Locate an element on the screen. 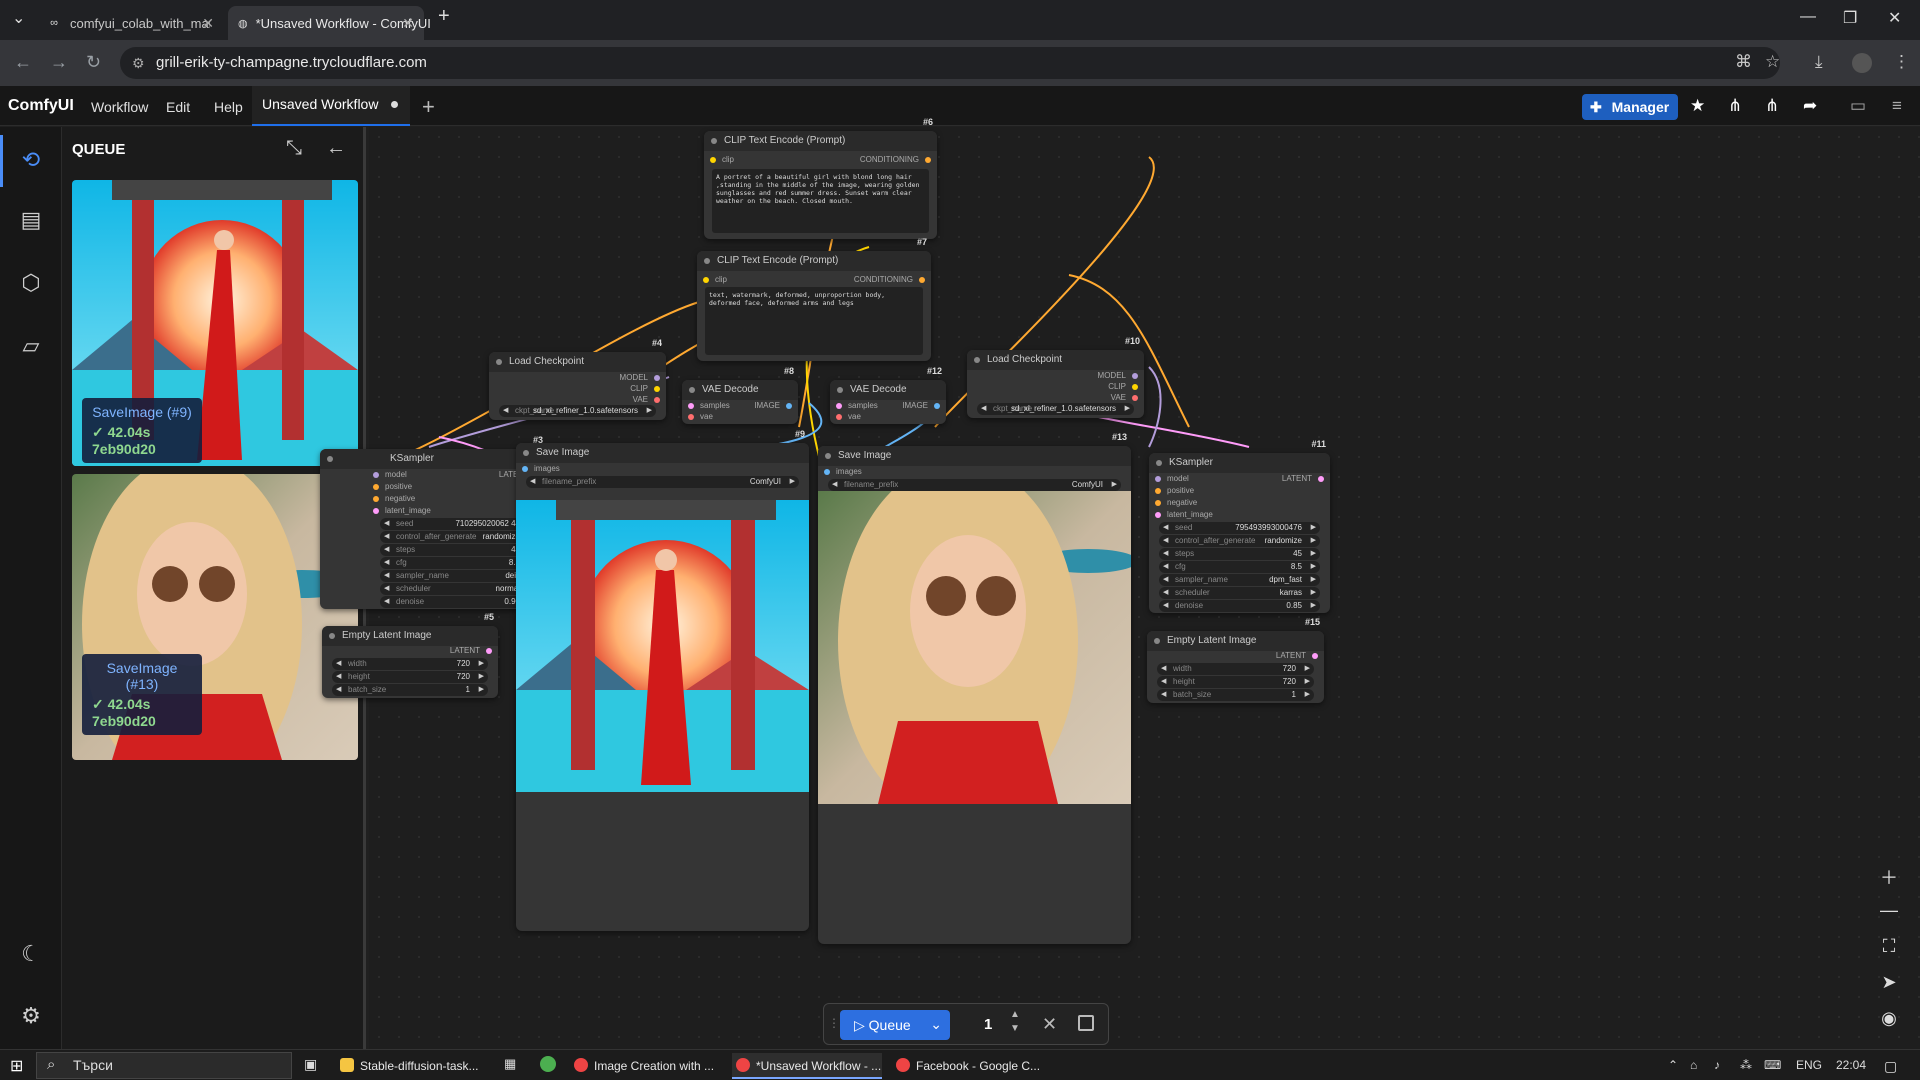 Image resolution: width=1920 pixels, height=1080 pixels. output-slot-model: MODEL is located at coordinates (640, 377).